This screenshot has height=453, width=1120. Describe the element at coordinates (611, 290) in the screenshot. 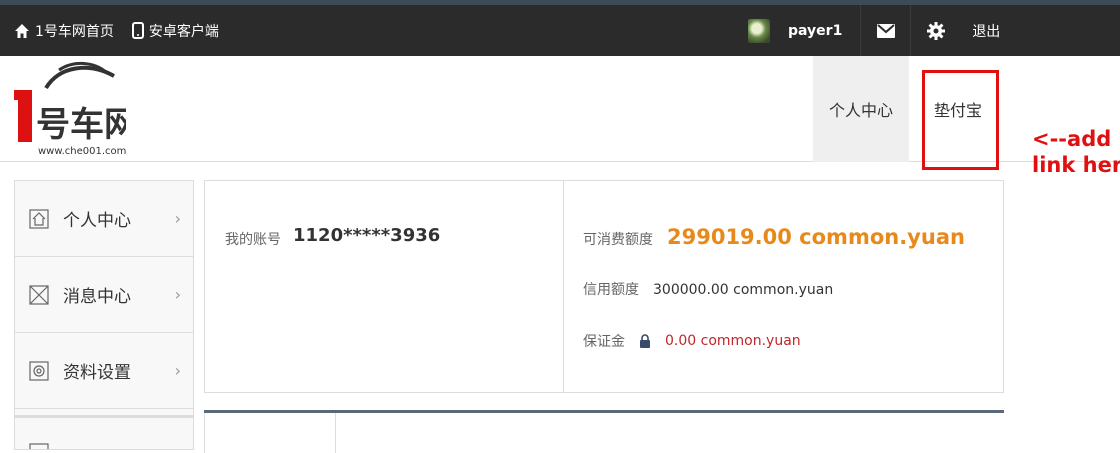

I see `credit-label: 信用额度` at that location.